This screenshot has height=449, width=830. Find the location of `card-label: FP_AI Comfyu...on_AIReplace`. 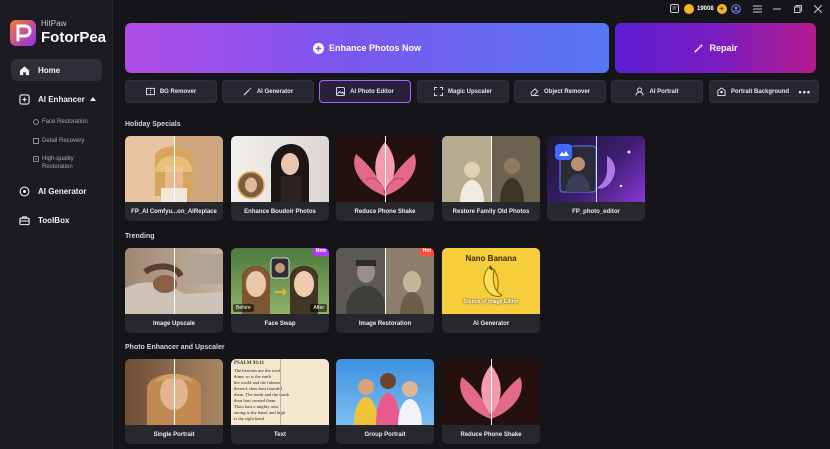

card-label: FP_AI Comfyu...on_AIReplace is located at coordinates (174, 211).